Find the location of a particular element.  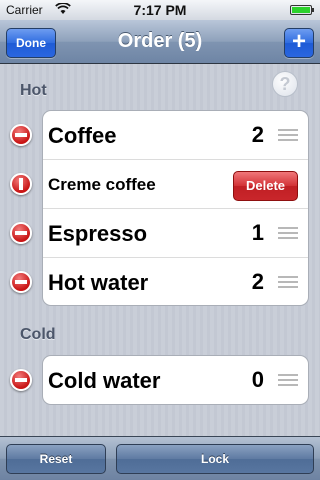

bottom-toolbar: Reset Lock is located at coordinates (160, 458).